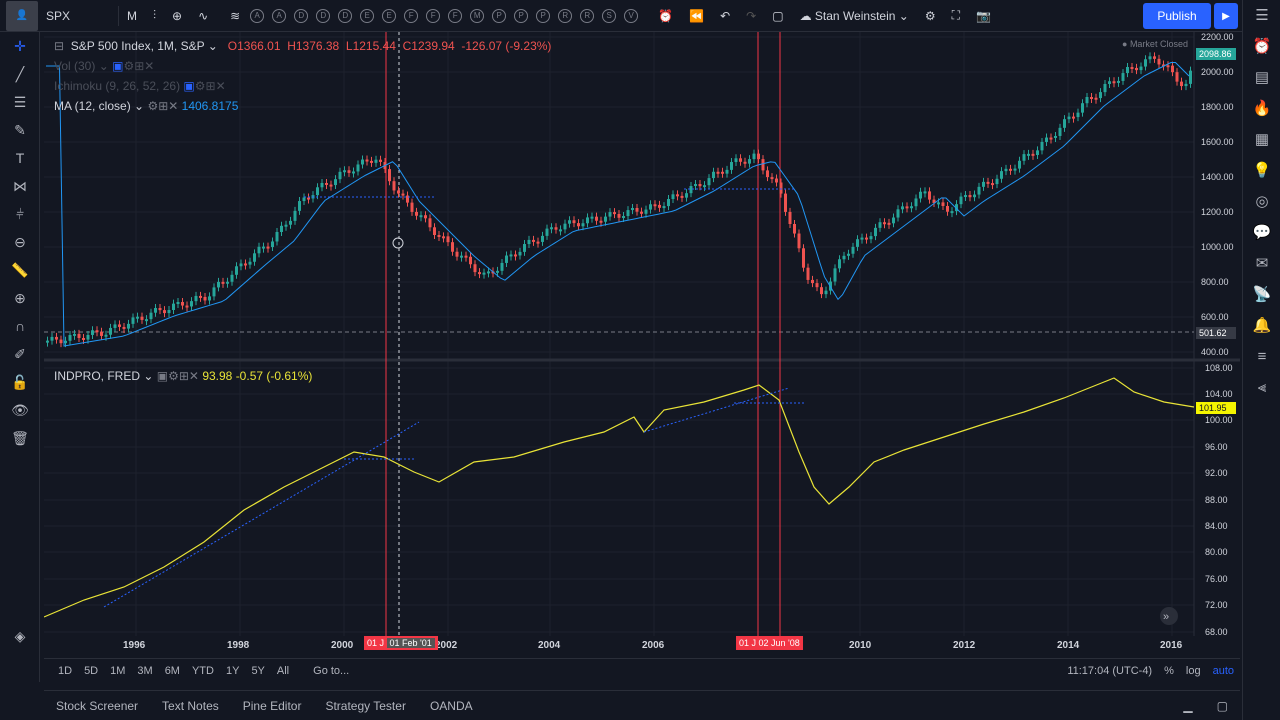 The height and width of the screenshot is (720, 1280). I want to click on user-menu: ☁ Stan Weinstein ⌄, so click(854, 16).